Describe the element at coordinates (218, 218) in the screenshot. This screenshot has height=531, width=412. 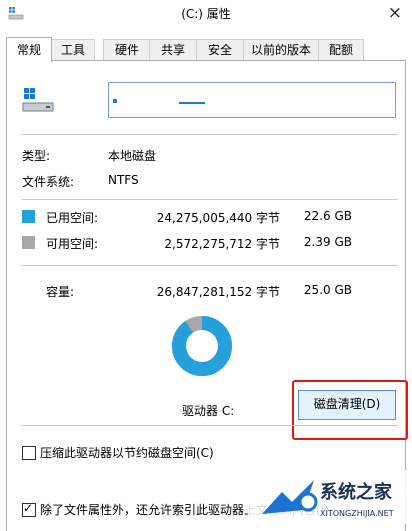
I see `used-space-bytes: 24,275,005,440 字节` at that location.